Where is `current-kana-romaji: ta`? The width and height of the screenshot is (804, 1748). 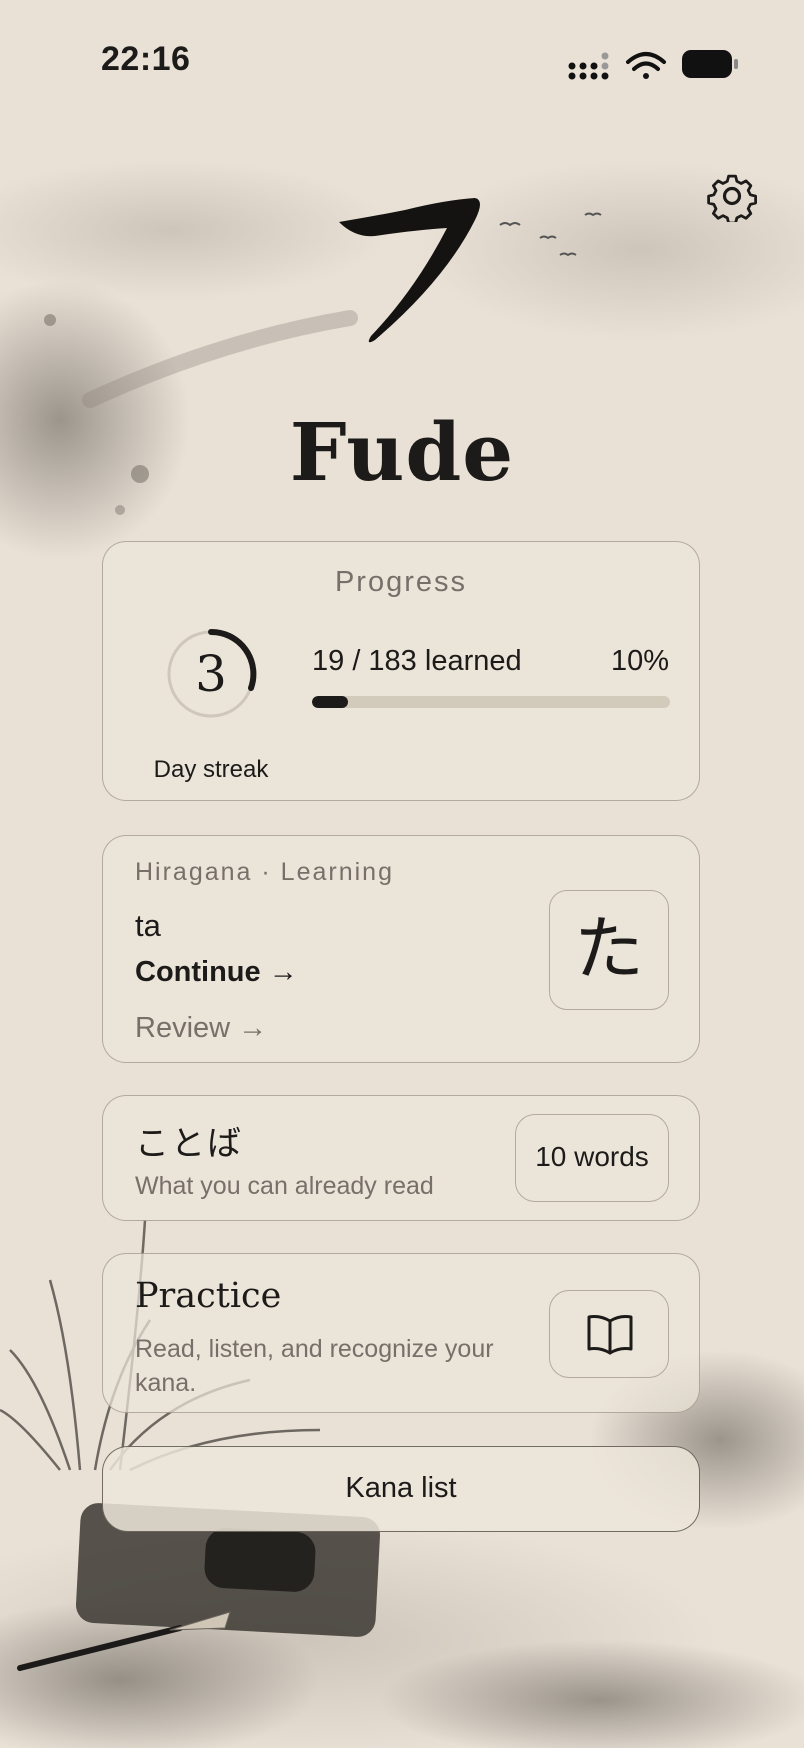
current-kana-romaji: ta is located at coordinates (148, 925).